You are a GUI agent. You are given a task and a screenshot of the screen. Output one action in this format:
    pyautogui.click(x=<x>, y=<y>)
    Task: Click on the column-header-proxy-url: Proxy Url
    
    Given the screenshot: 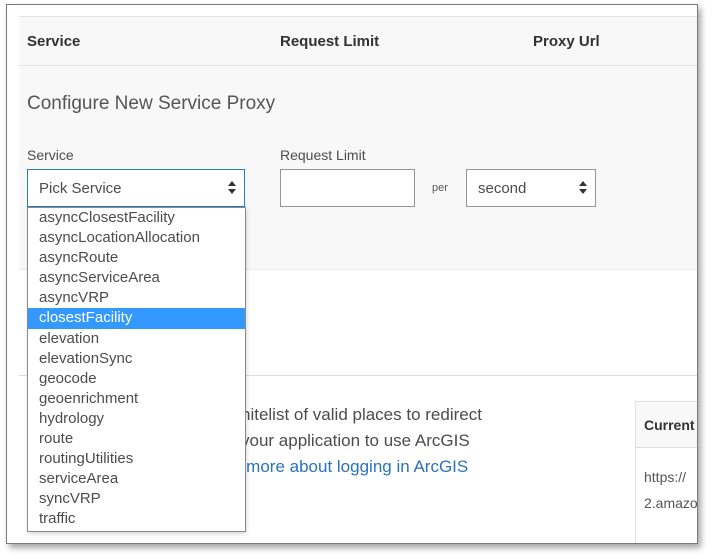 What is the action you would take?
    pyautogui.click(x=566, y=41)
    